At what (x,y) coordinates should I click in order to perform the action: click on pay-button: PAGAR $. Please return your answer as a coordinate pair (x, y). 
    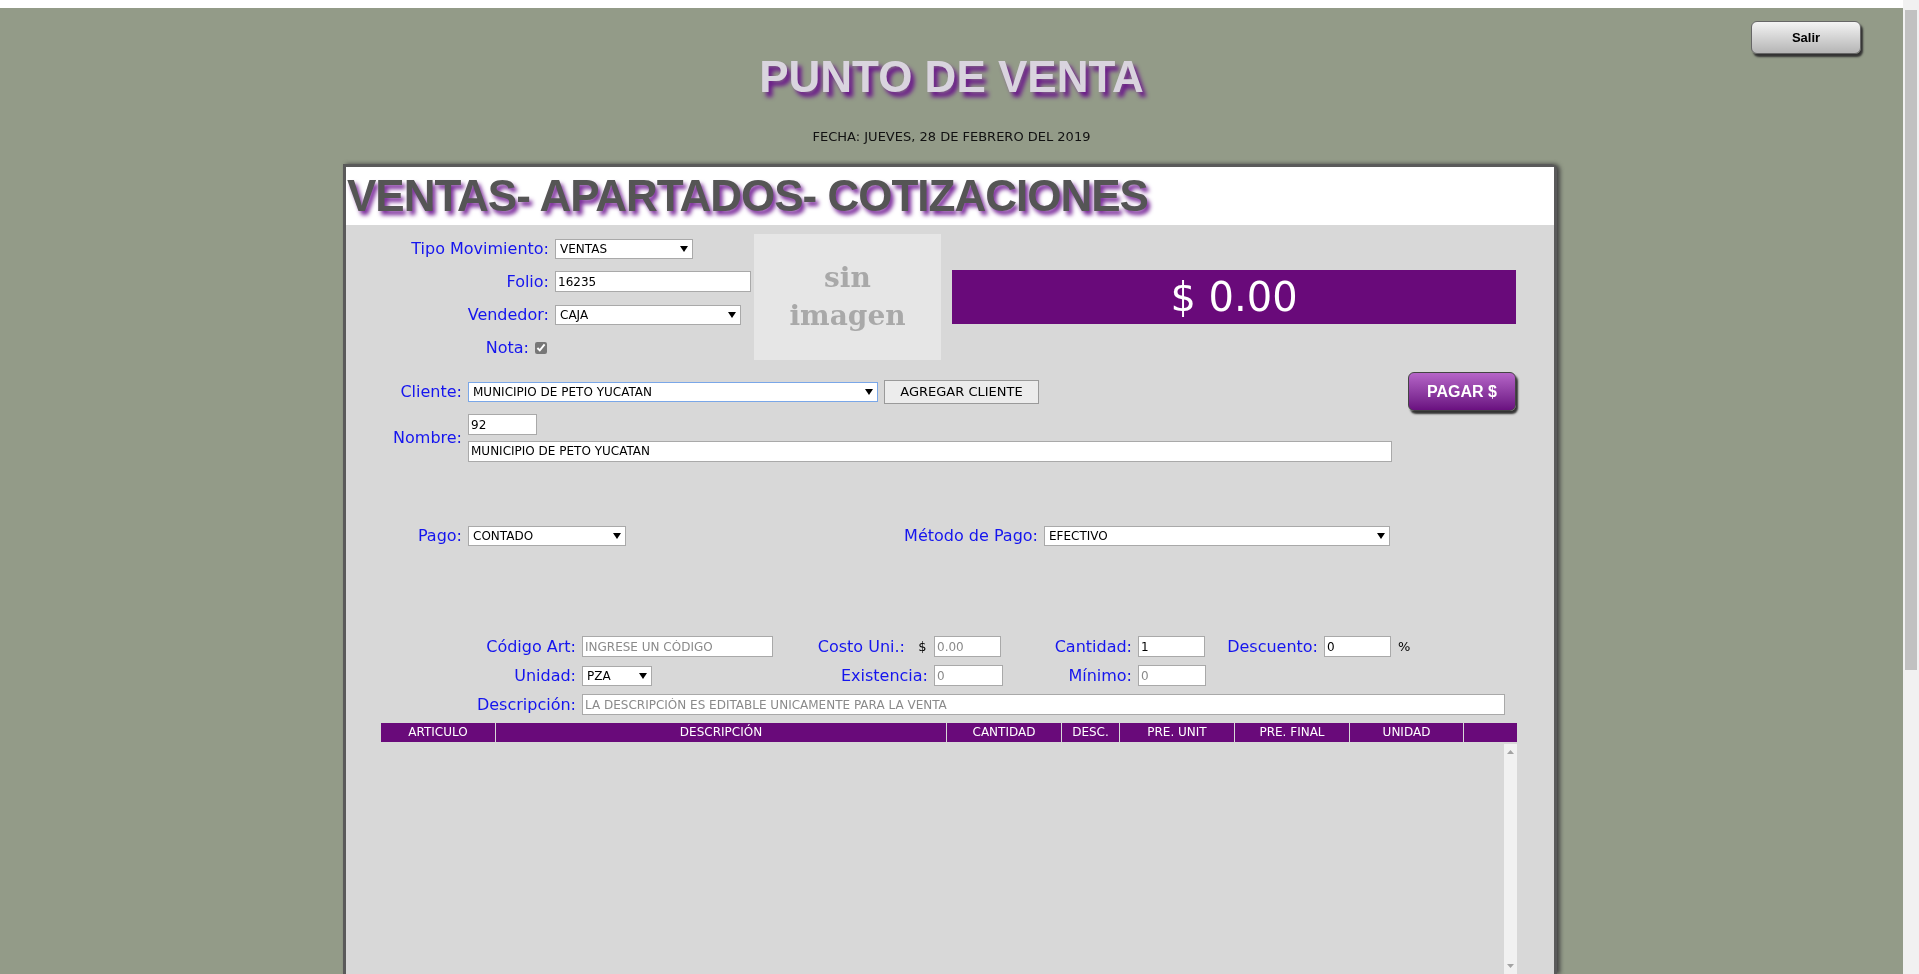
    Looking at the image, I should click on (1462, 391).